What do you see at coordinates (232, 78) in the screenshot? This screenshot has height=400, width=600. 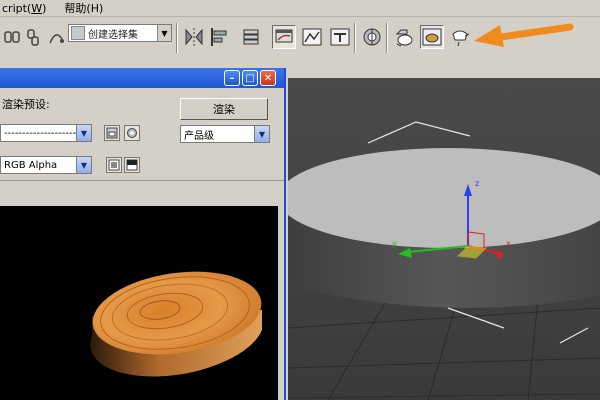 I see `minimize-button: –` at bounding box center [232, 78].